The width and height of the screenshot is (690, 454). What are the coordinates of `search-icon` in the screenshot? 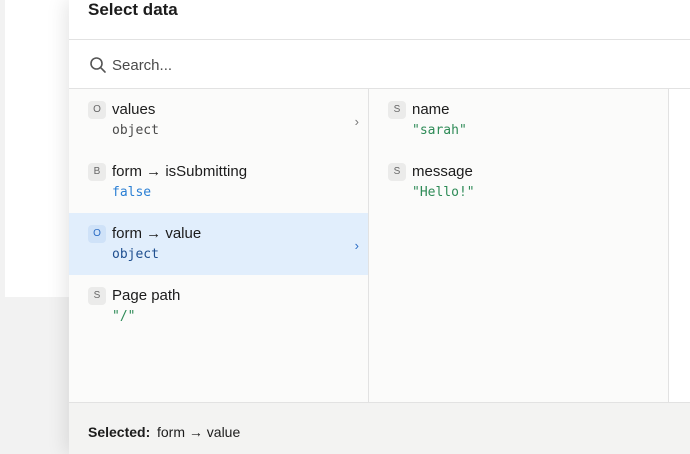 It's located at (98, 65).